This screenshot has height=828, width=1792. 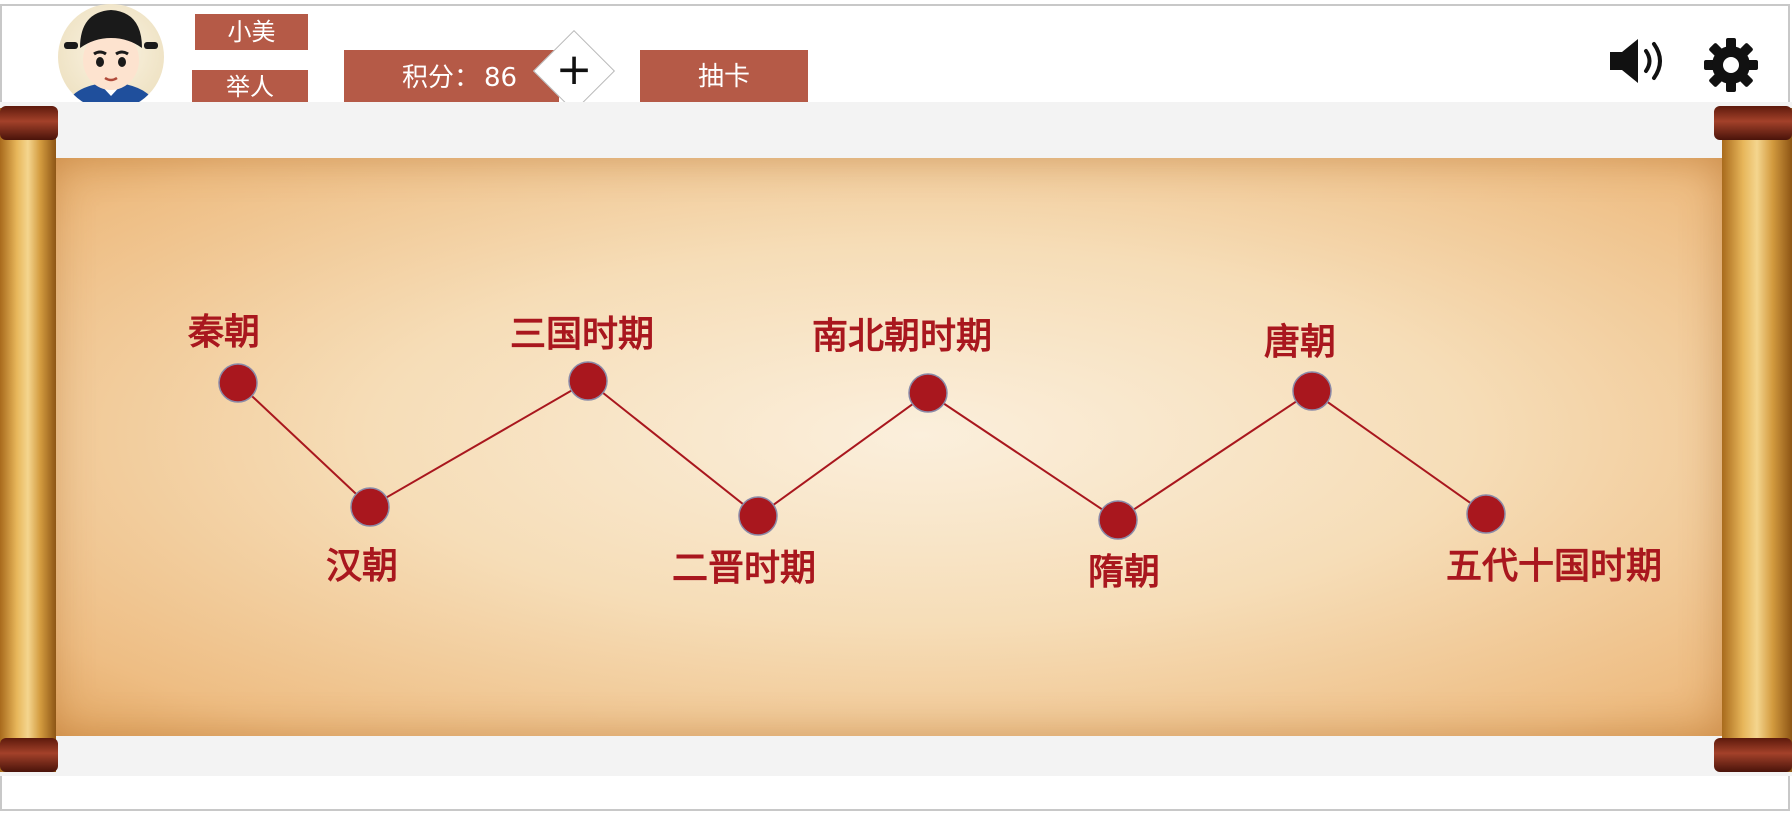 I want to click on era-label-6: 唐朝, so click(x=1300, y=342).